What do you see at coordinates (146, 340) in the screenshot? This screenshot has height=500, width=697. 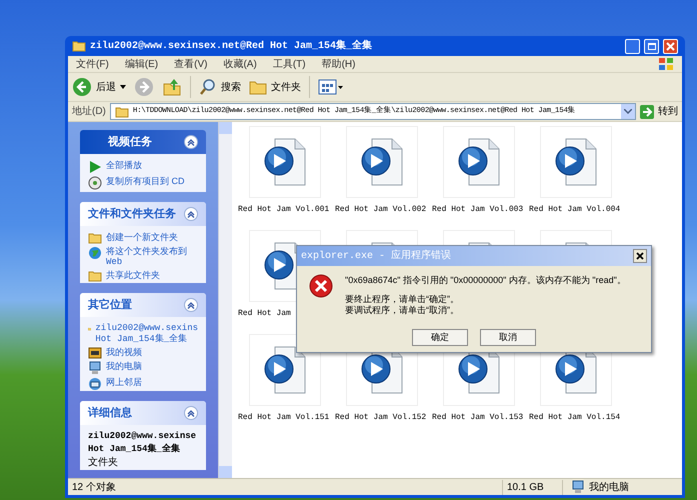 I see `task-link: Hot Jam_154集_全集` at bounding box center [146, 340].